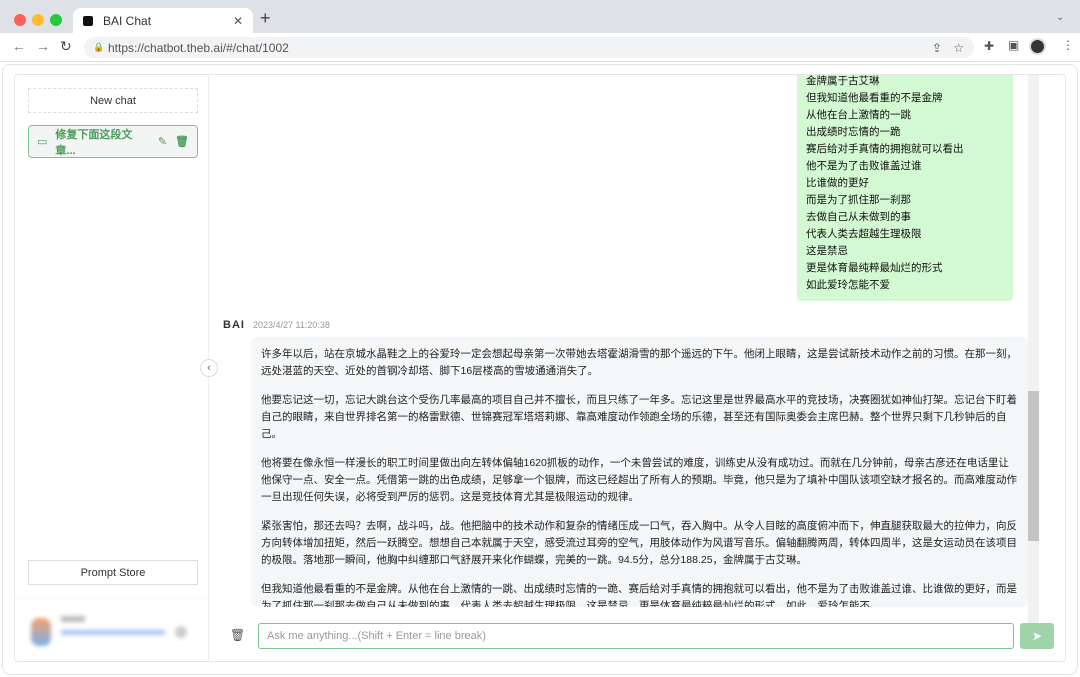 Image resolution: width=1080 pixels, height=677 pixels. I want to click on sidebar-chat-item: ▭ 修复下面这段文章... ✎ 🗑, so click(113, 141).